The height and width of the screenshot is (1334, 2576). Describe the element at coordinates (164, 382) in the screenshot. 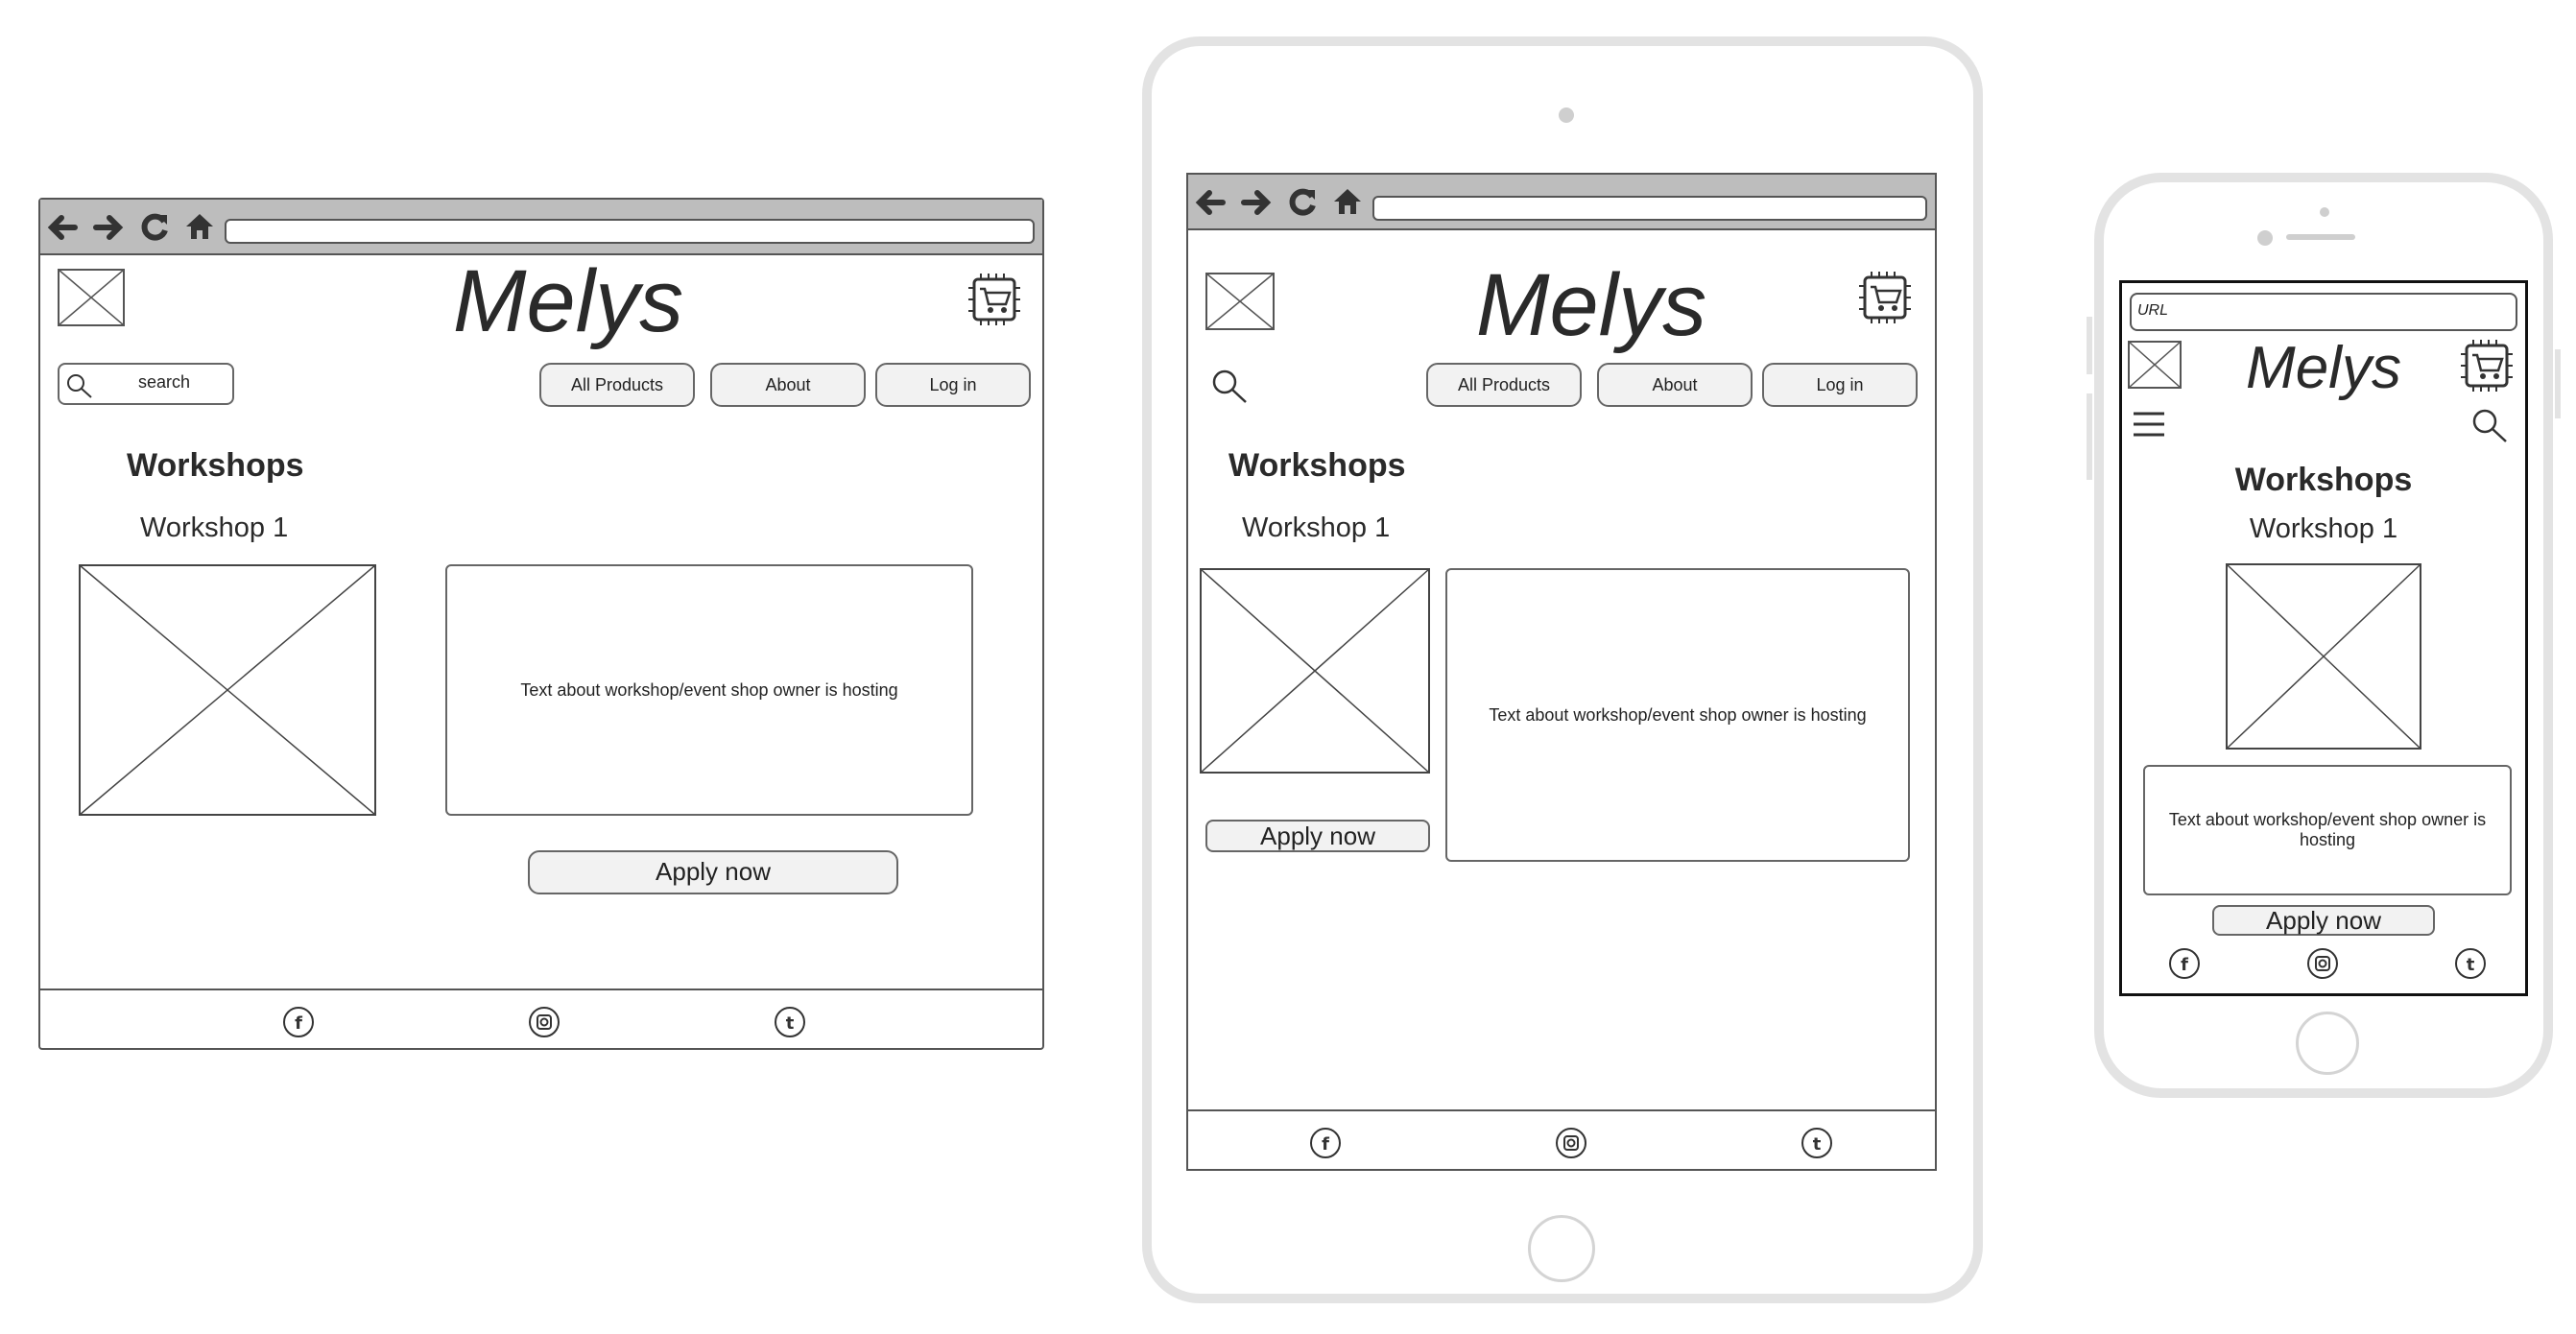

I see `search-label: search` at that location.